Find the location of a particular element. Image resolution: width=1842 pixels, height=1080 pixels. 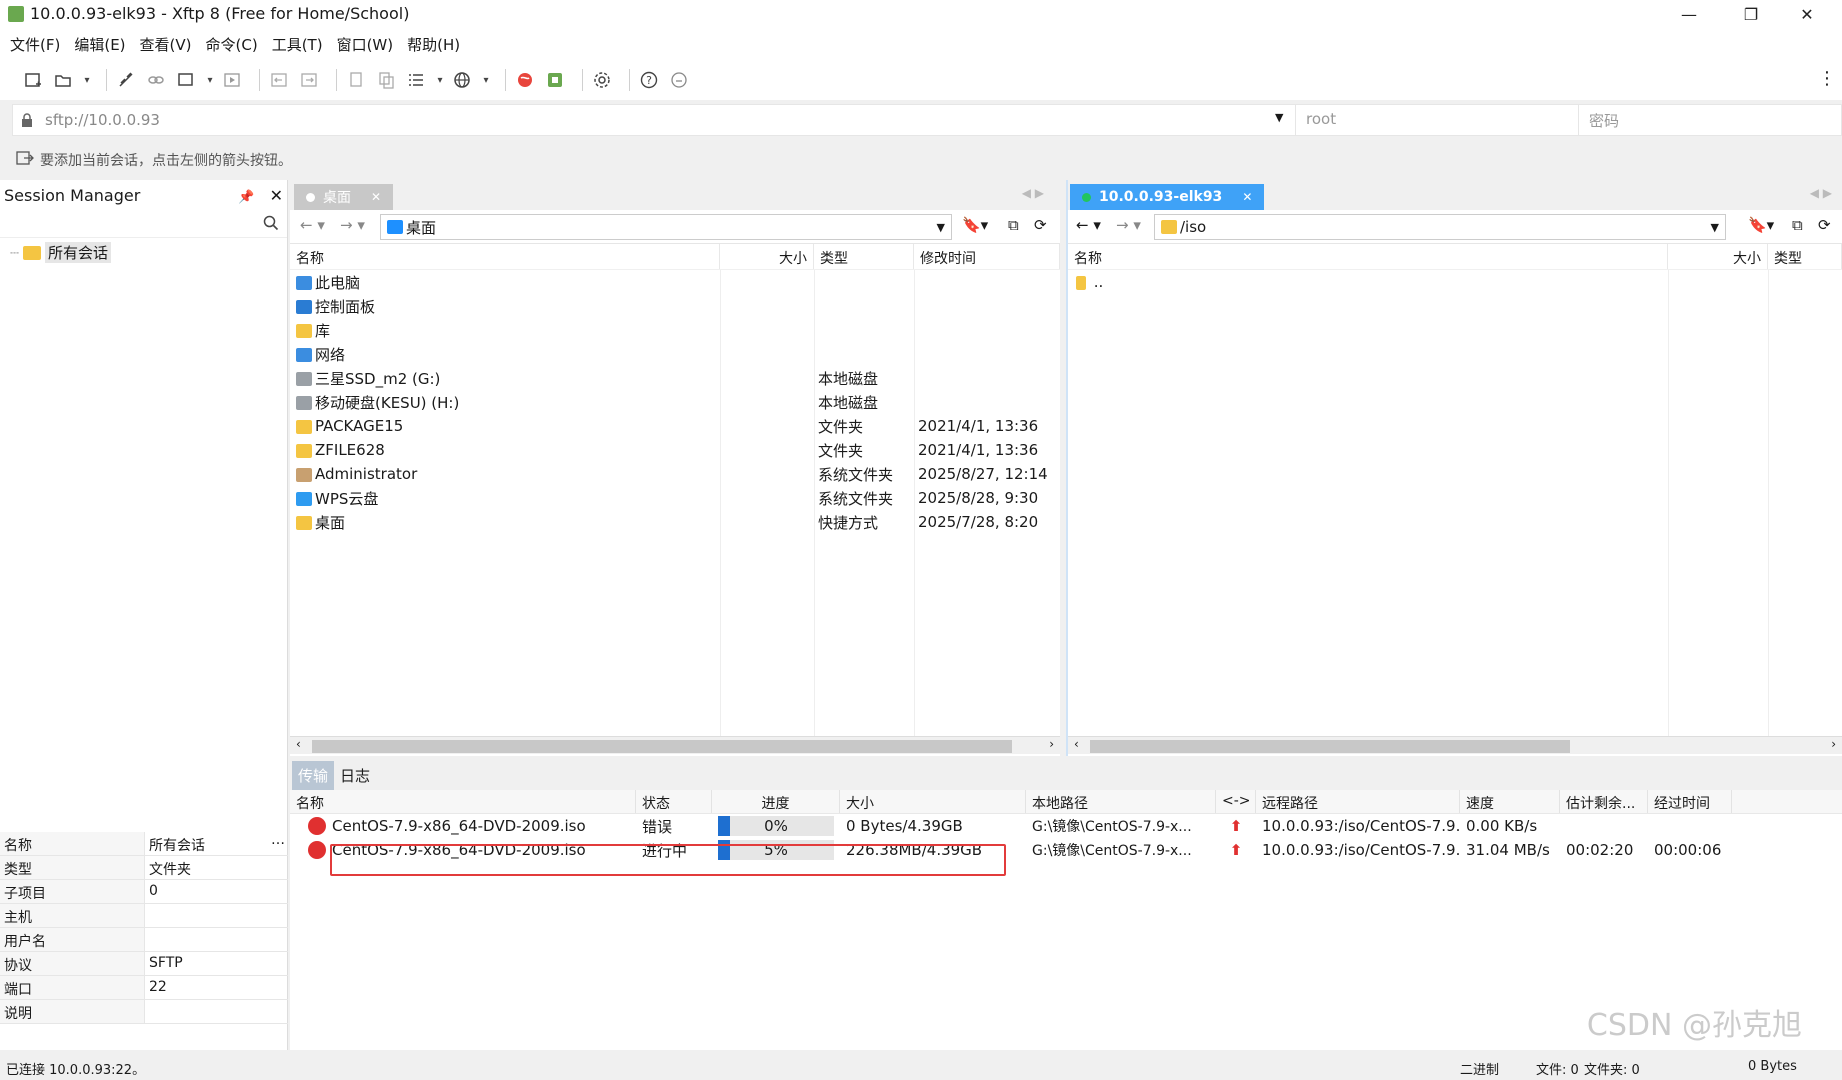

list-item: 网络 is located at coordinates (675, 354).